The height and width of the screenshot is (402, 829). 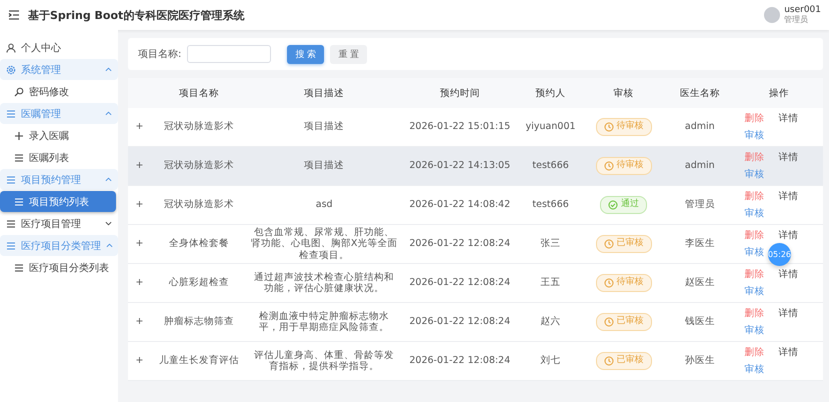 I want to click on search-button: 搜 索, so click(x=305, y=54).